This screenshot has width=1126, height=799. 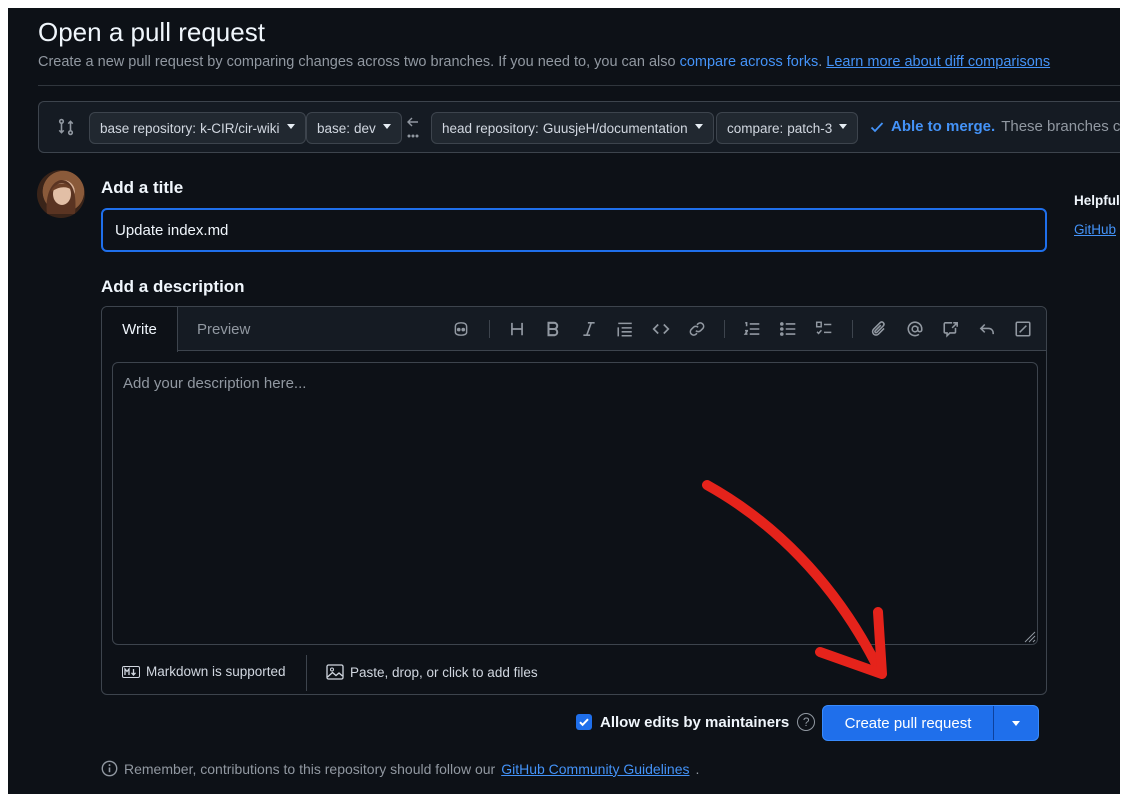 I want to click on title-input, so click(x=574, y=230).